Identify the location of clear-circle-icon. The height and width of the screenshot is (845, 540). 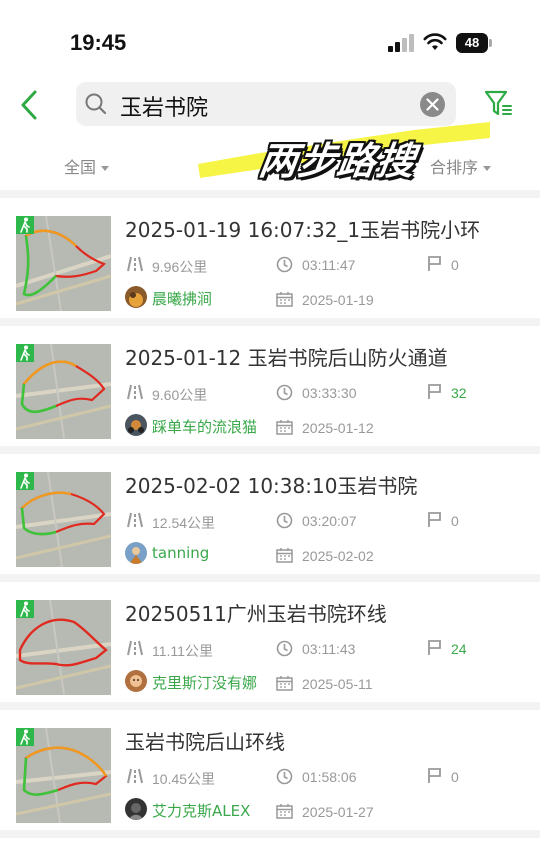
(432, 104).